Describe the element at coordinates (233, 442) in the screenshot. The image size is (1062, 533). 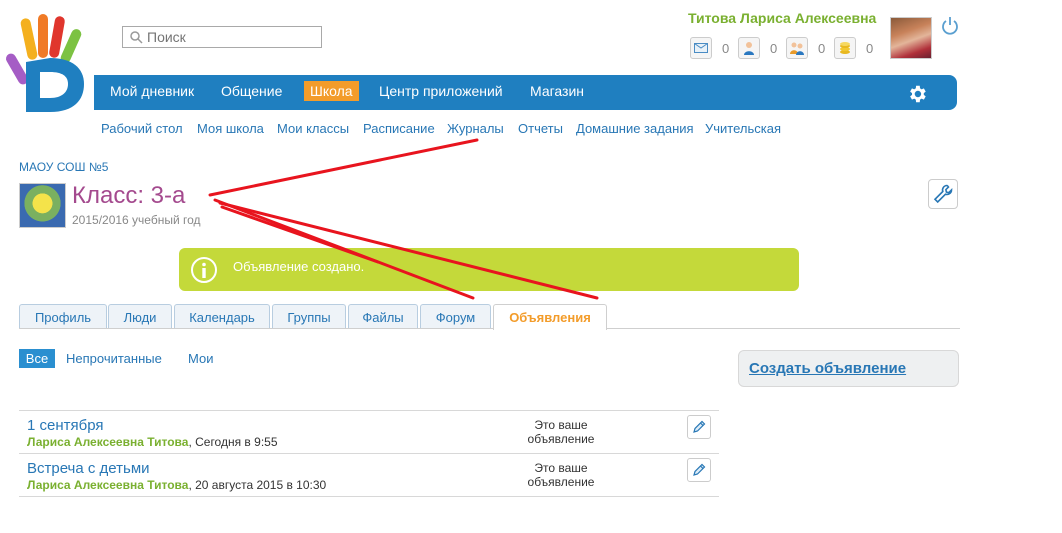
I see `announcement-date: , Сегодня в 9:55` at that location.